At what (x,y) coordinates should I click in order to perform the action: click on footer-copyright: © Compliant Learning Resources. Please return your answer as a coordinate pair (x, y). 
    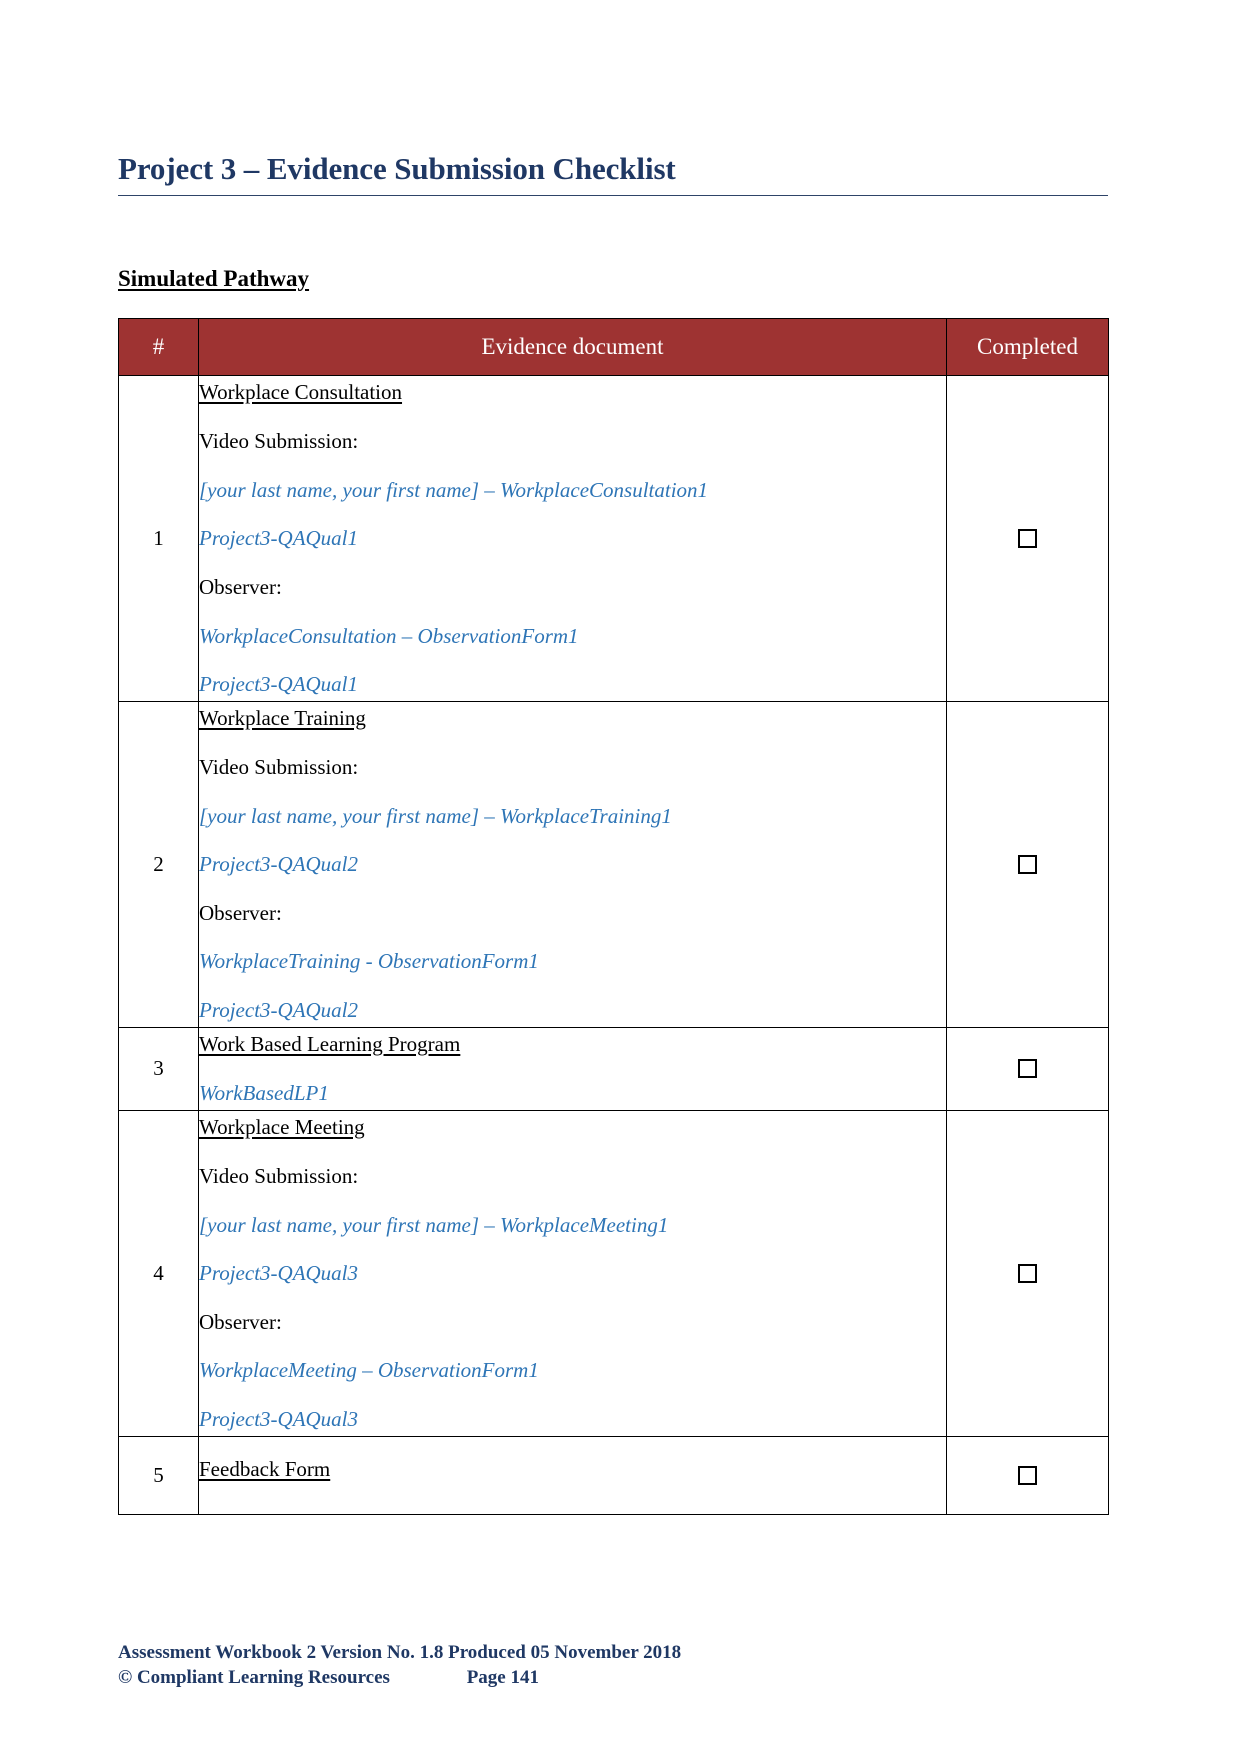
    Looking at the image, I should click on (254, 1678).